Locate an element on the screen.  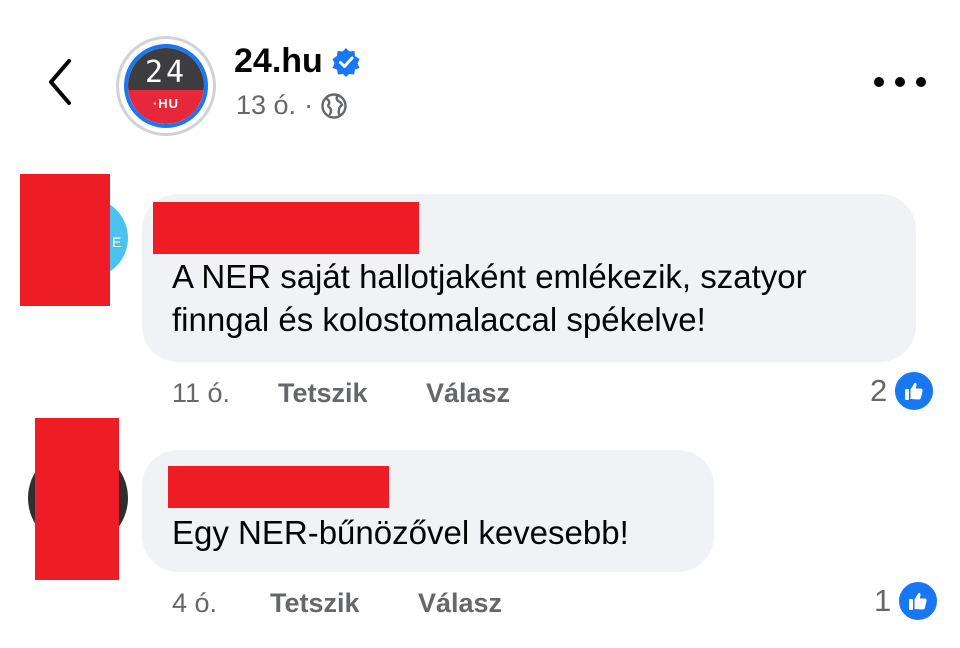
reaction-count: 1 is located at coordinates (883, 600).